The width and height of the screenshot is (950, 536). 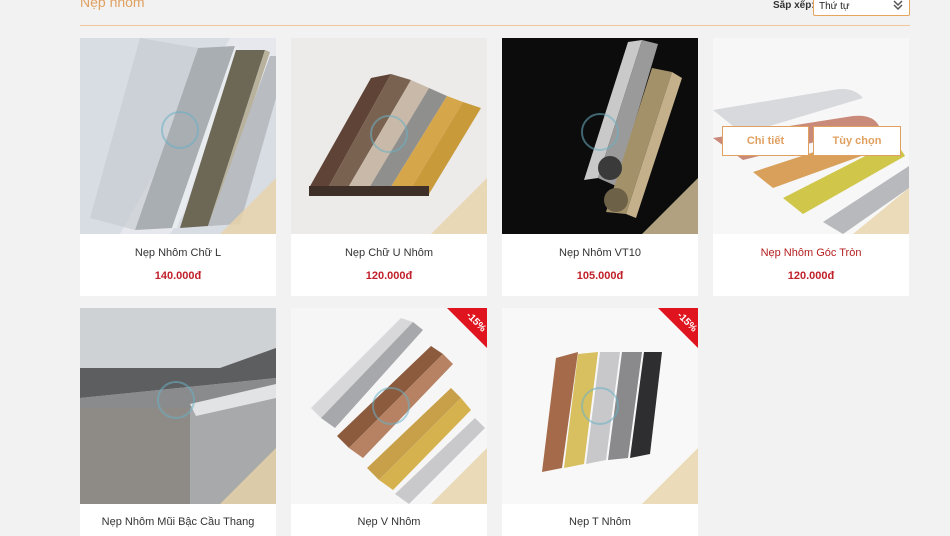 I want to click on product-card: Nẹp Nhôm Mũi Bậc Cầu Thang, so click(x=178, y=422).